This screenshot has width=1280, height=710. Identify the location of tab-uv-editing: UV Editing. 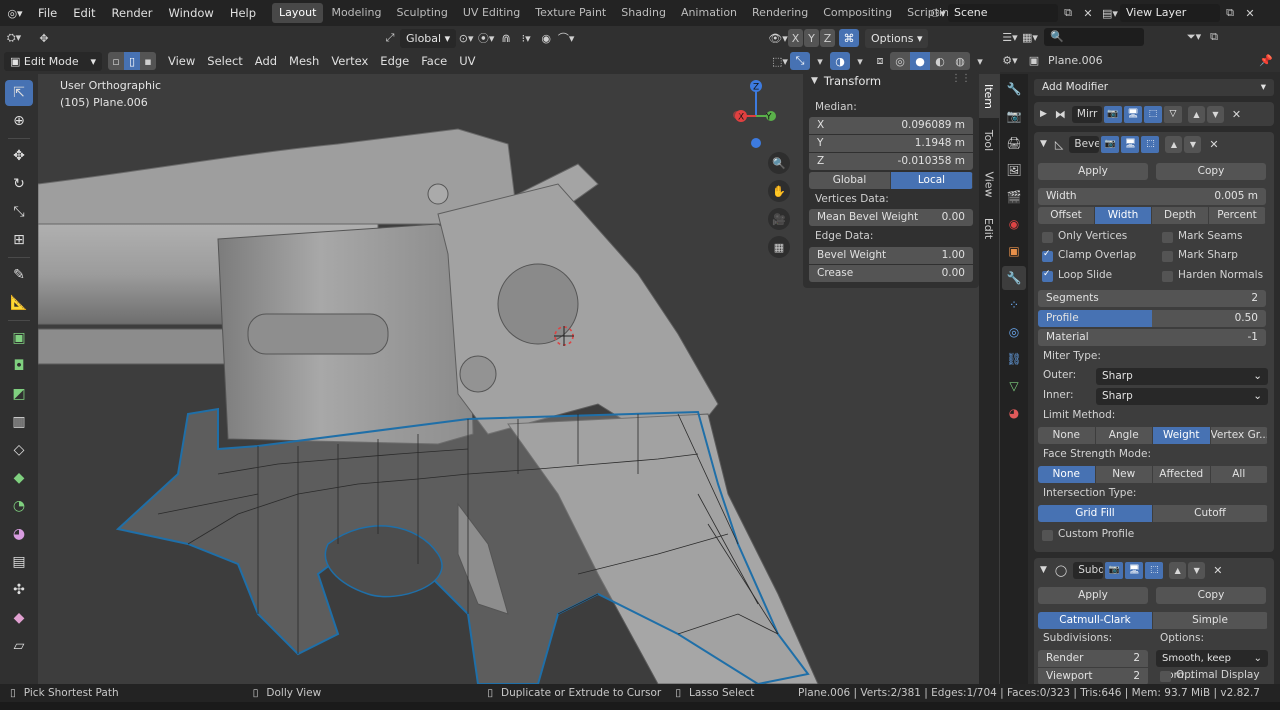
(491, 13).